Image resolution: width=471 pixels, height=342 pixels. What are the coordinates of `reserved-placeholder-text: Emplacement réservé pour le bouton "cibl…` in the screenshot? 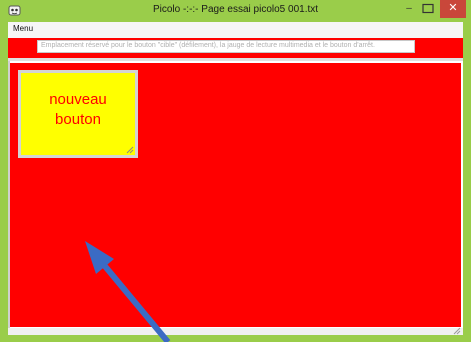 It's located at (208, 45).